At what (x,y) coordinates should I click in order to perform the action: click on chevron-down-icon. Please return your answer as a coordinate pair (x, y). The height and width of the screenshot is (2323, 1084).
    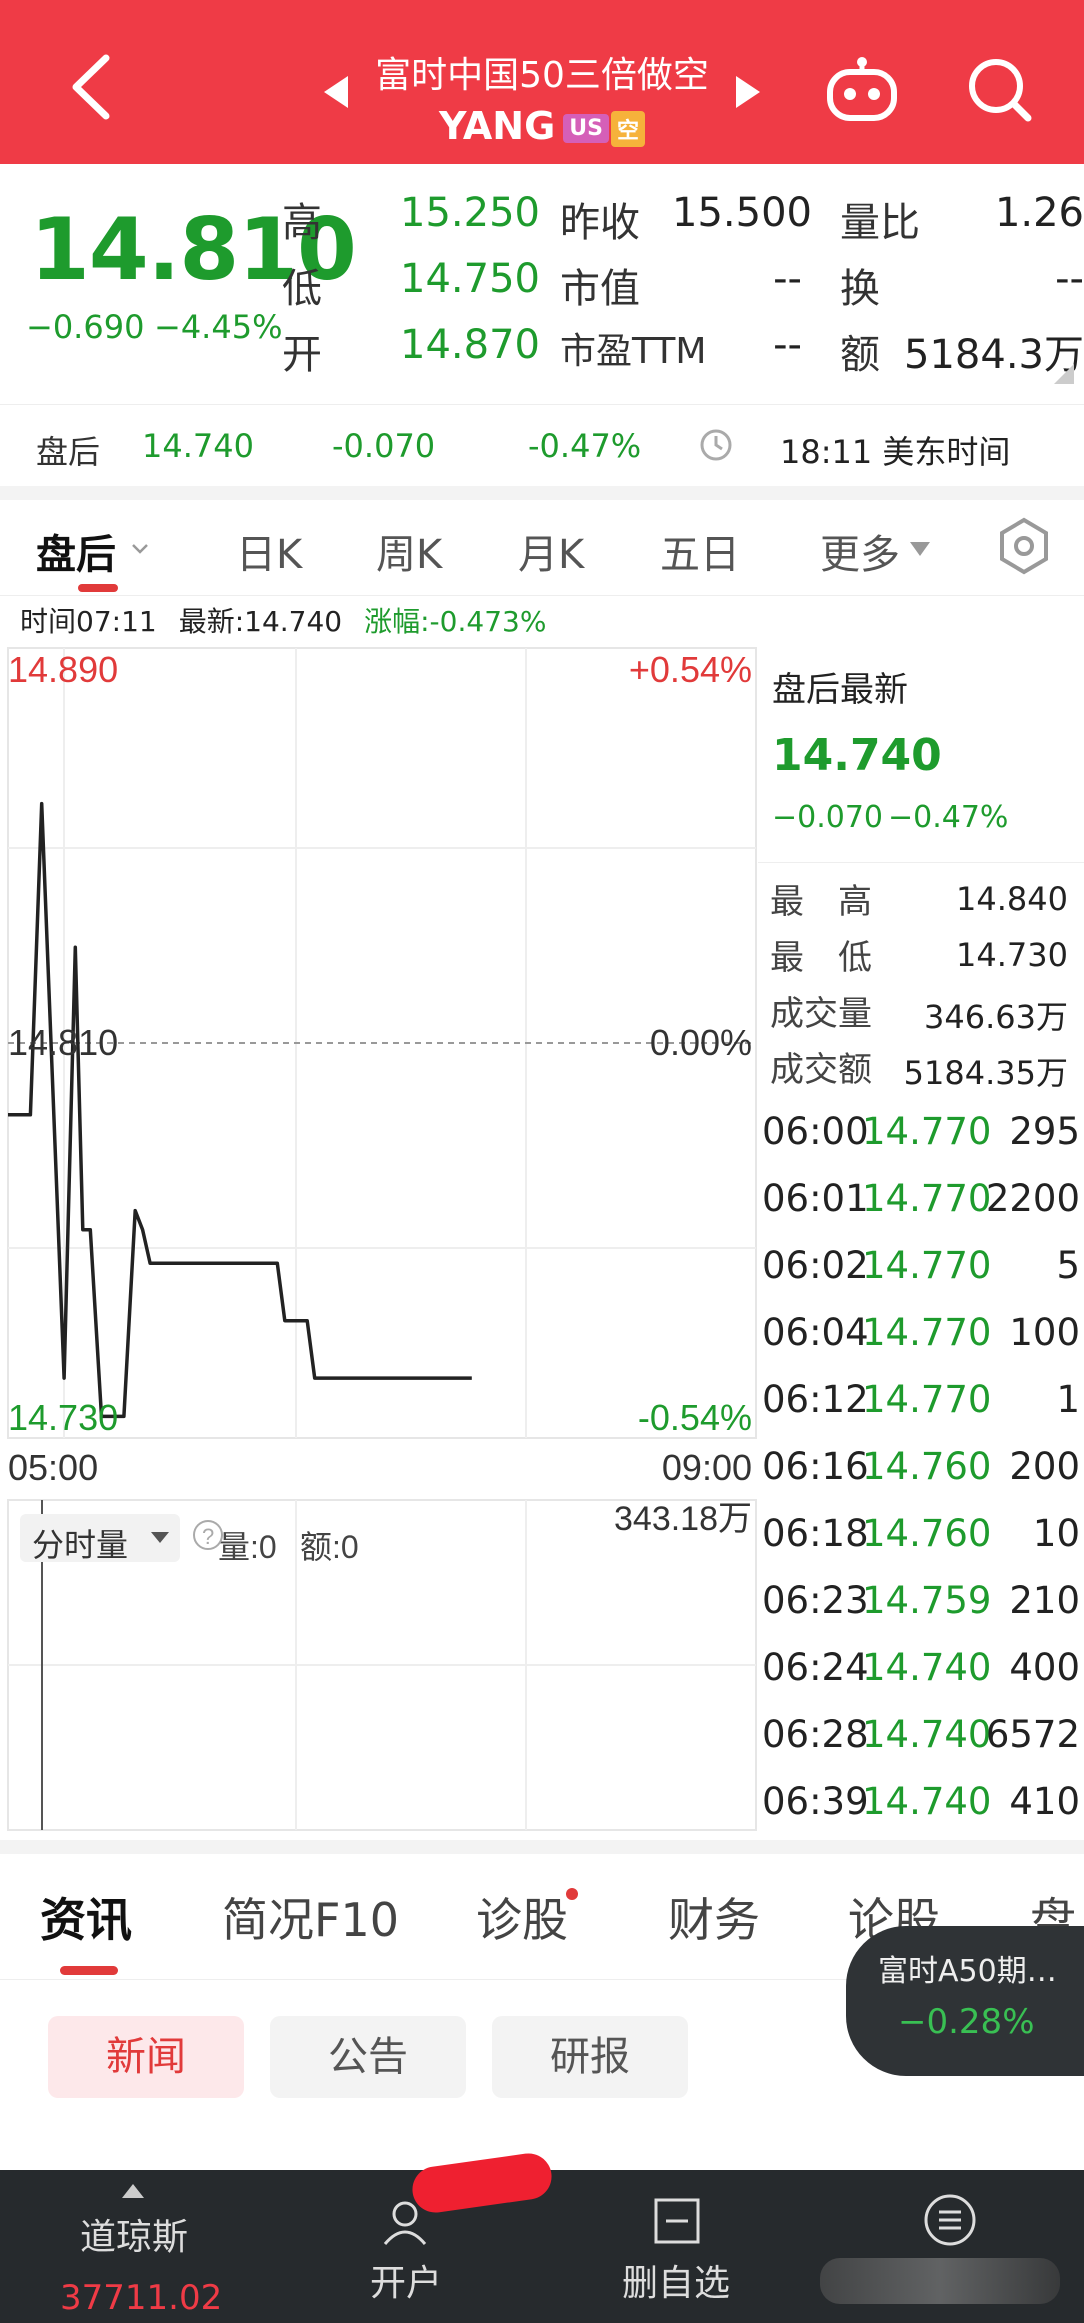
    Looking at the image, I should click on (140, 549).